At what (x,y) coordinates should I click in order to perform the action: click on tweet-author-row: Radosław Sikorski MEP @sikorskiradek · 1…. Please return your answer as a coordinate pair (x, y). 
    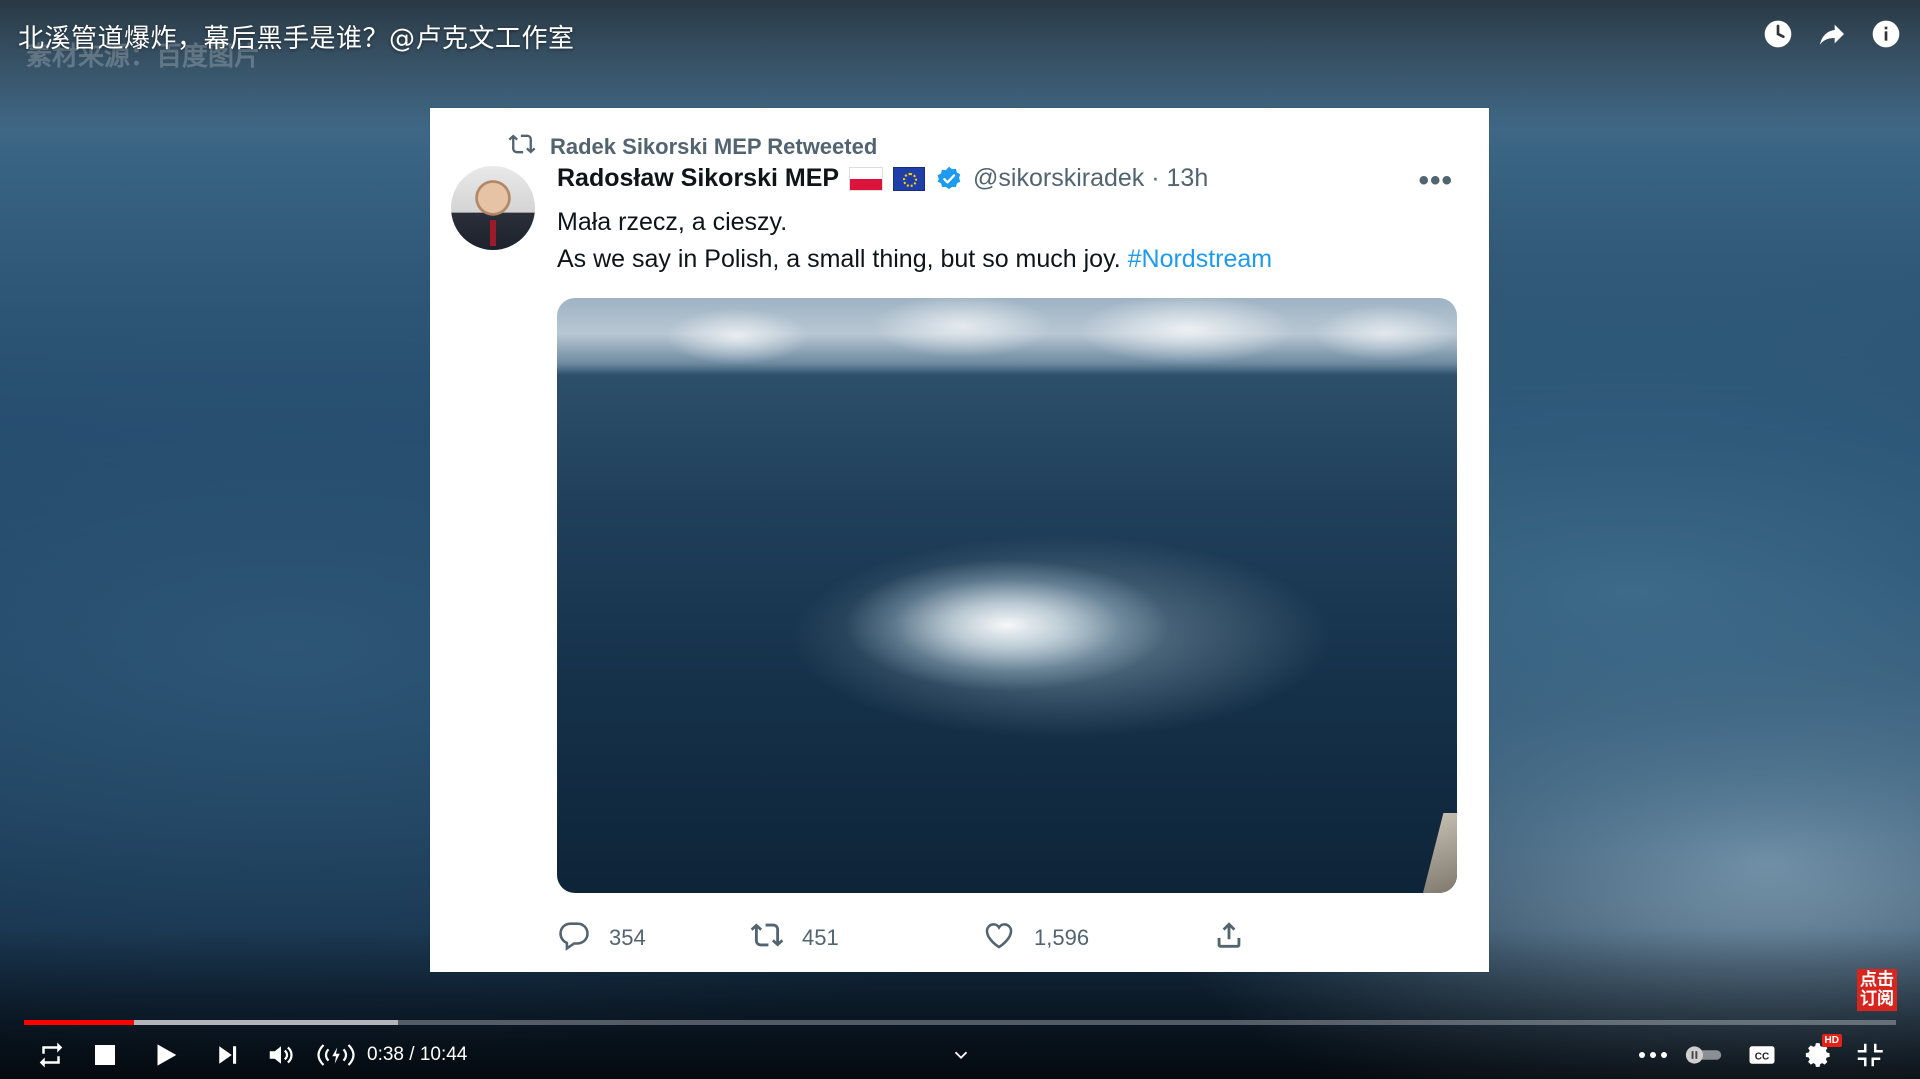
    Looking at the image, I should click on (882, 178).